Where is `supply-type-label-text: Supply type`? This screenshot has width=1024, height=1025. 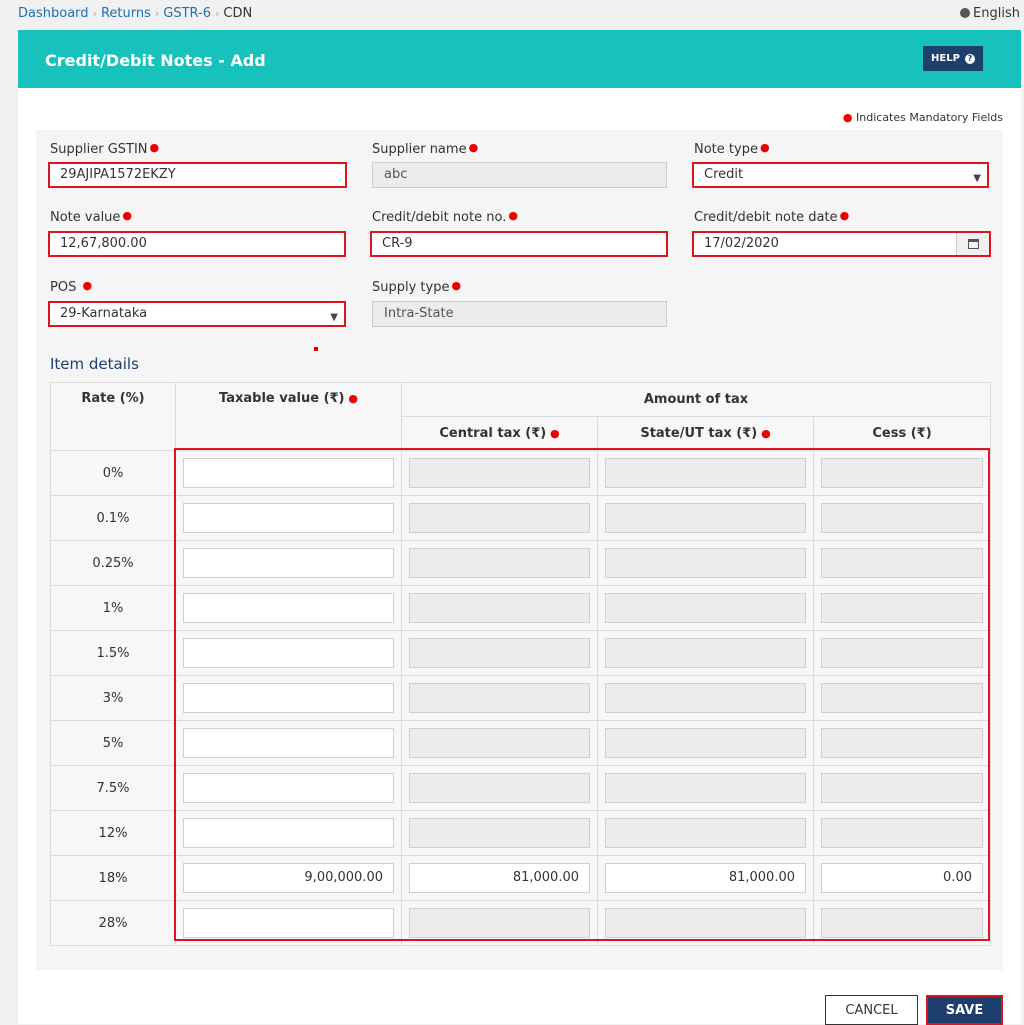 supply-type-label-text: Supply type is located at coordinates (411, 287).